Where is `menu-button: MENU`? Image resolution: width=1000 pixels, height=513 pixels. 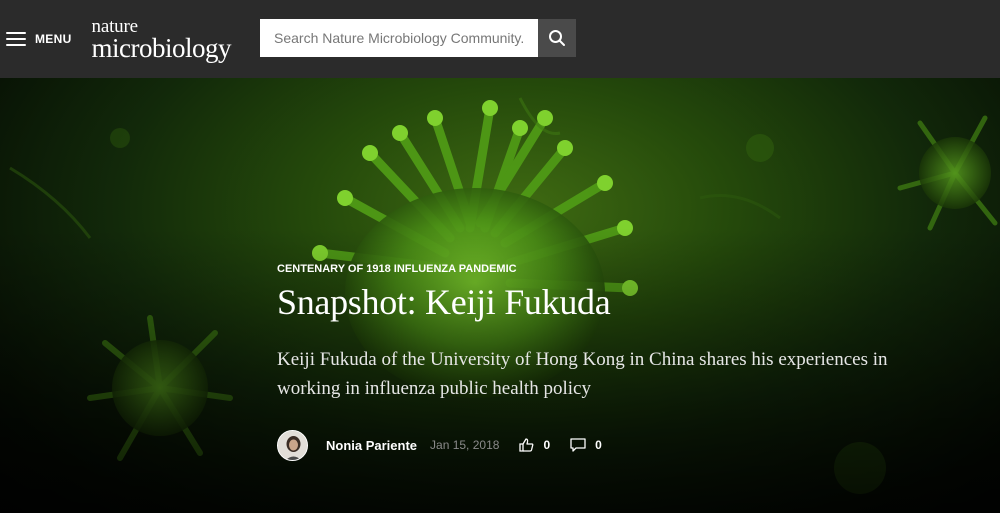 menu-button: MENU is located at coordinates (39, 39).